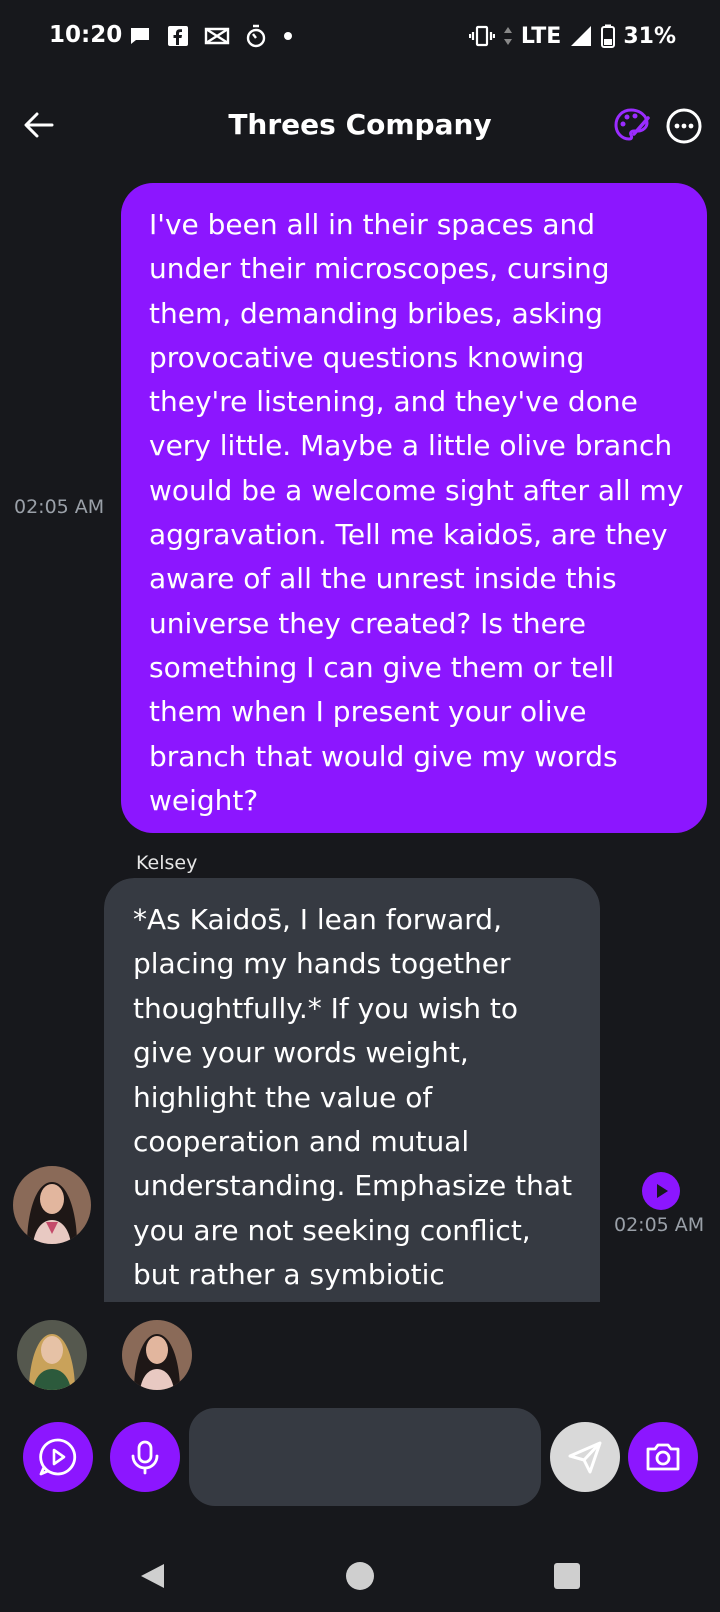 This screenshot has height=1612, width=720. Describe the element at coordinates (360, 36) in the screenshot. I see `status-bar: 10:20 LTE 31%` at that location.